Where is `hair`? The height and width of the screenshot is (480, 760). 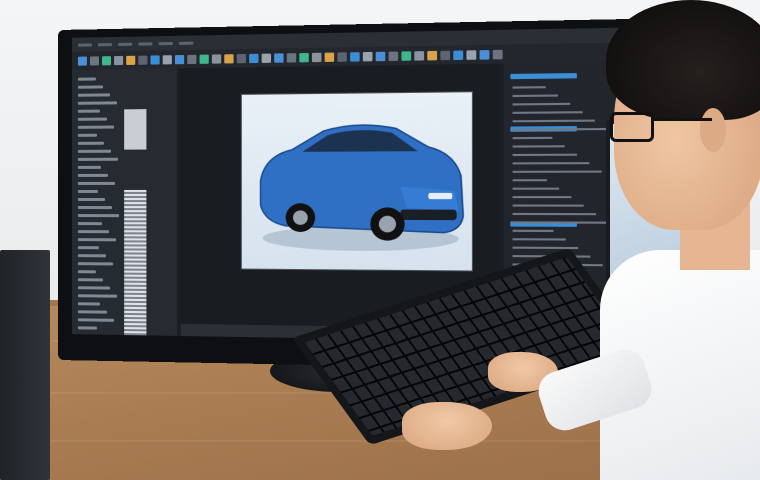
hair is located at coordinates (683, 60).